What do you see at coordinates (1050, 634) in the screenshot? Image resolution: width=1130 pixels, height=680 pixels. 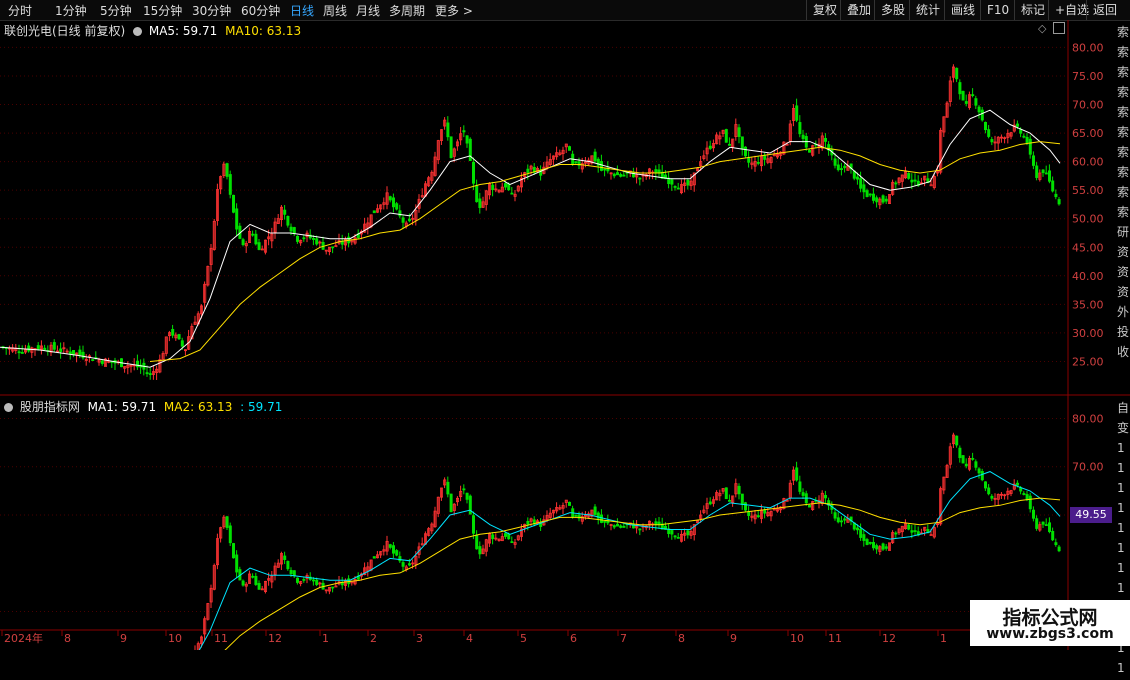 I see `watermark-url: www.zbgs3.com` at bounding box center [1050, 634].